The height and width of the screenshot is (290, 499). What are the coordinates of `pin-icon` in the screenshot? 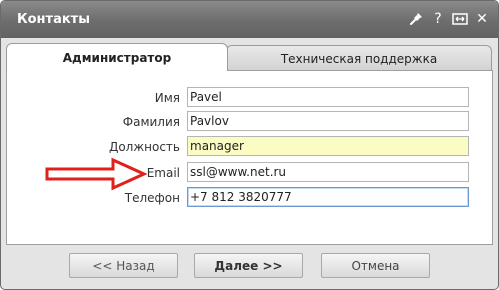 It's located at (416, 19).